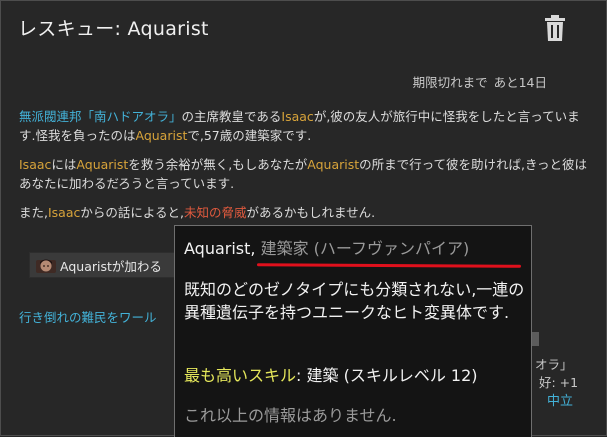 Image resolution: width=607 pixels, height=437 pixels. Describe the element at coordinates (220, 248) in the screenshot. I see `tooltip-pawn-name: Aquarist,` at that location.